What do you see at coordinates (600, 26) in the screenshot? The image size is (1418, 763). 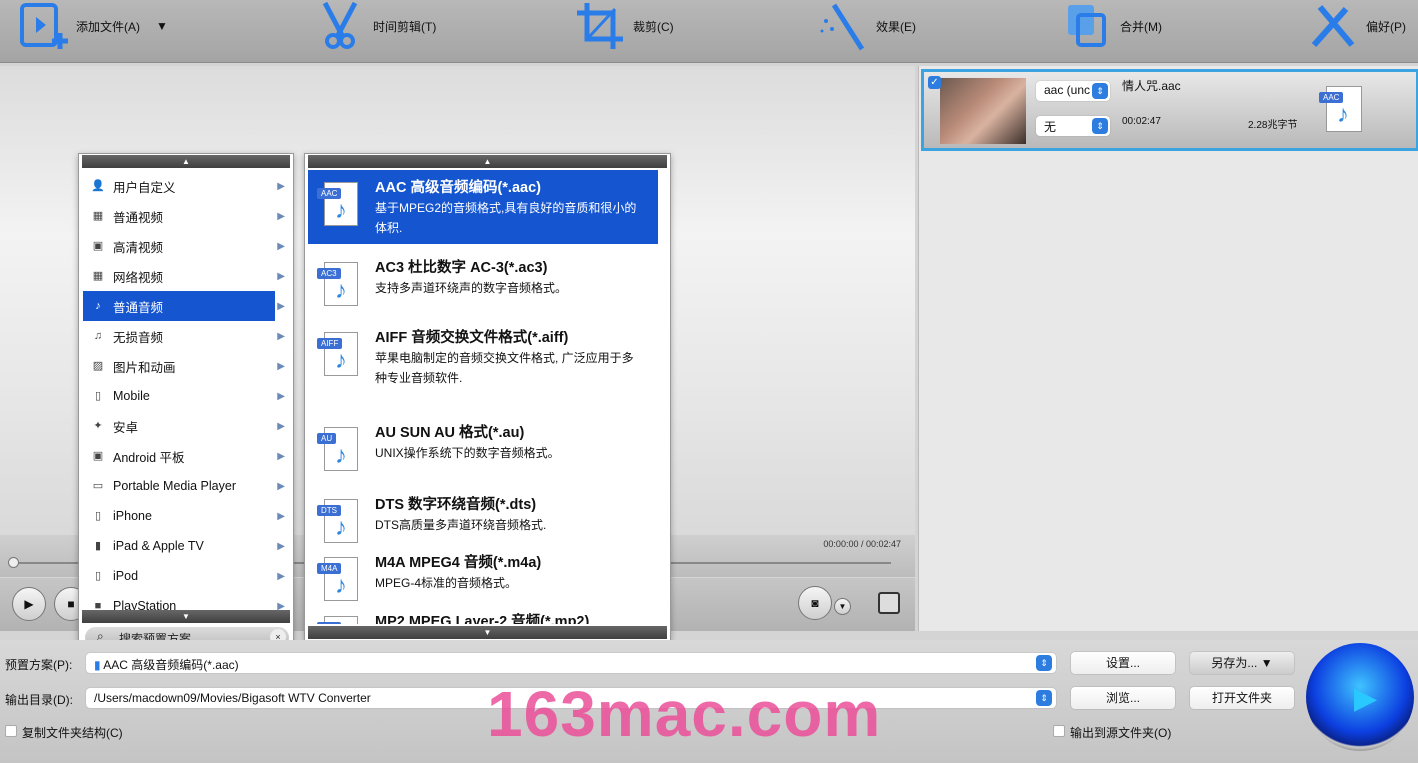 I see `crop-icon` at bounding box center [600, 26].